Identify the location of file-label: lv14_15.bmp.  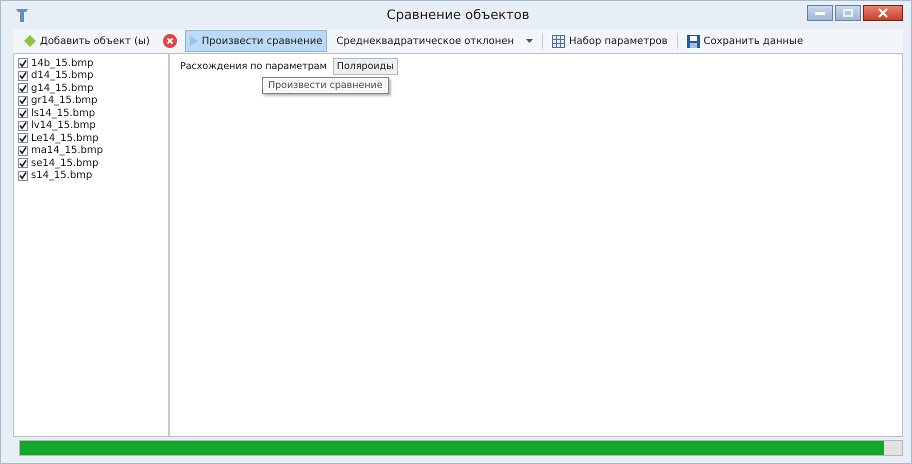
(63, 126).